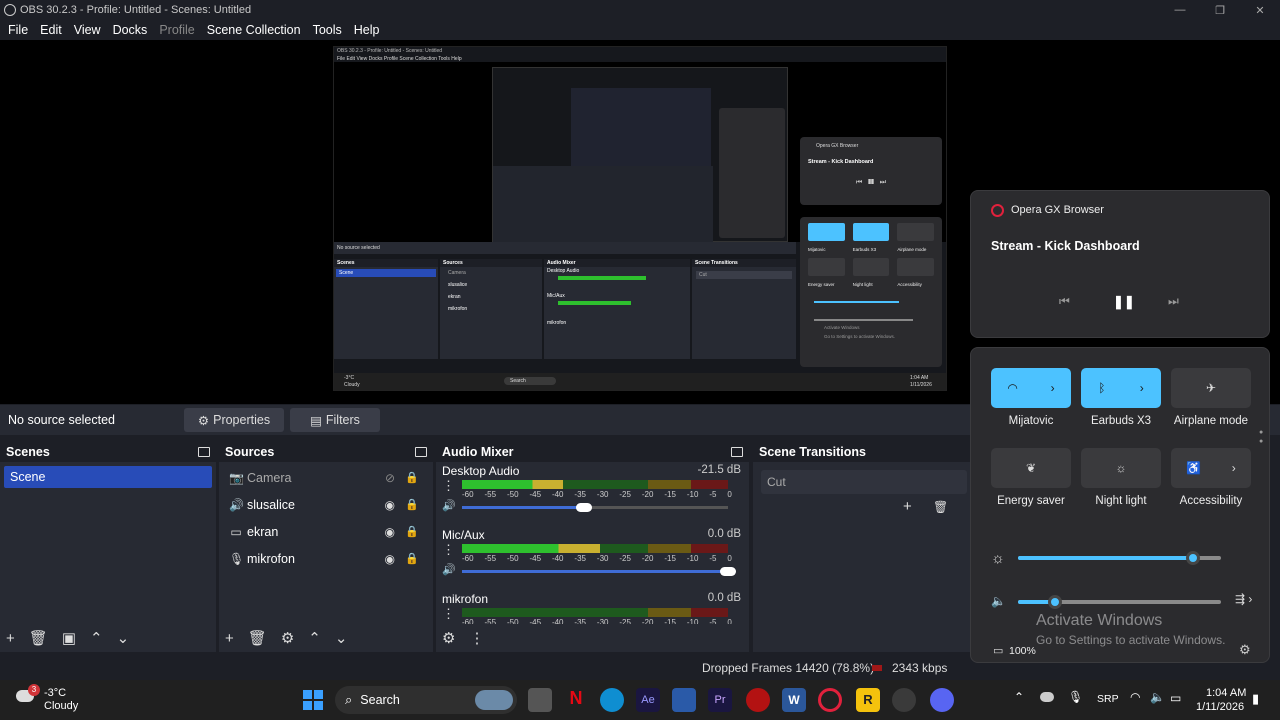 The image size is (1280, 720). What do you see at coordinates (335, 420) in the screenshot?
I see `filters-button: ▤ Filters` at bounding box center [335, 420].